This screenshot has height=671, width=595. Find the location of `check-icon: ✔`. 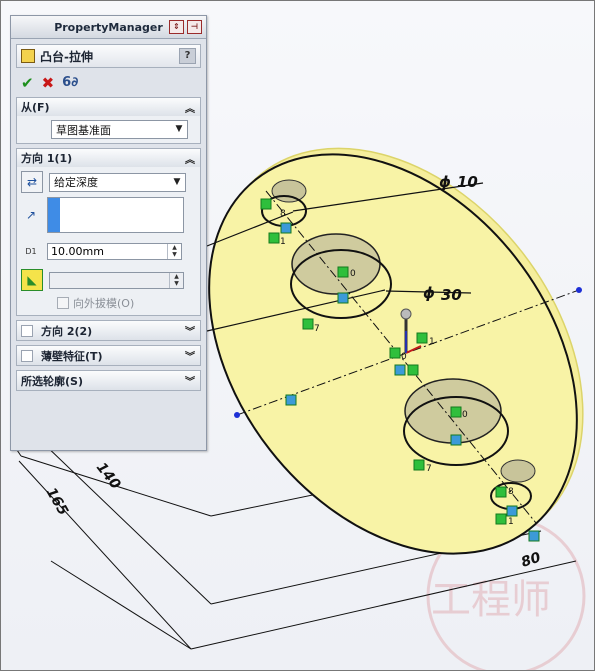

check-icon: ✔ is located at coordinates (27, 83).